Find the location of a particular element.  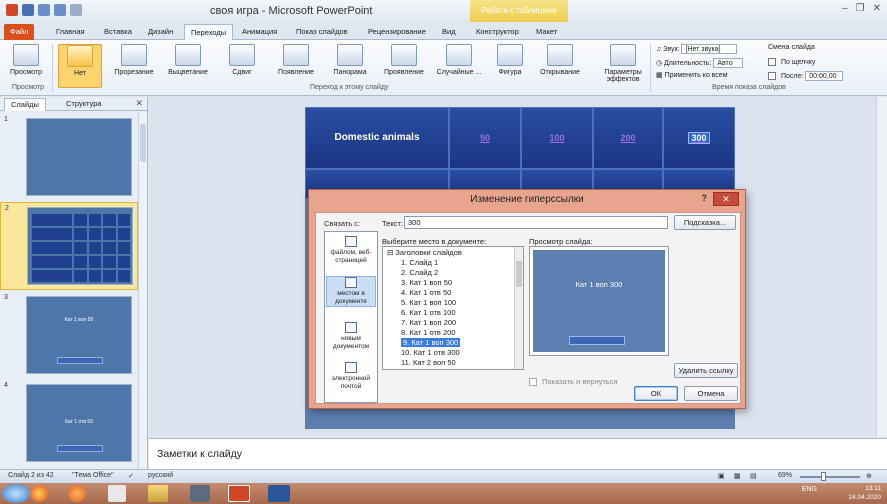

close-pane-icon: ✕ is located at coordinates (139, 103).